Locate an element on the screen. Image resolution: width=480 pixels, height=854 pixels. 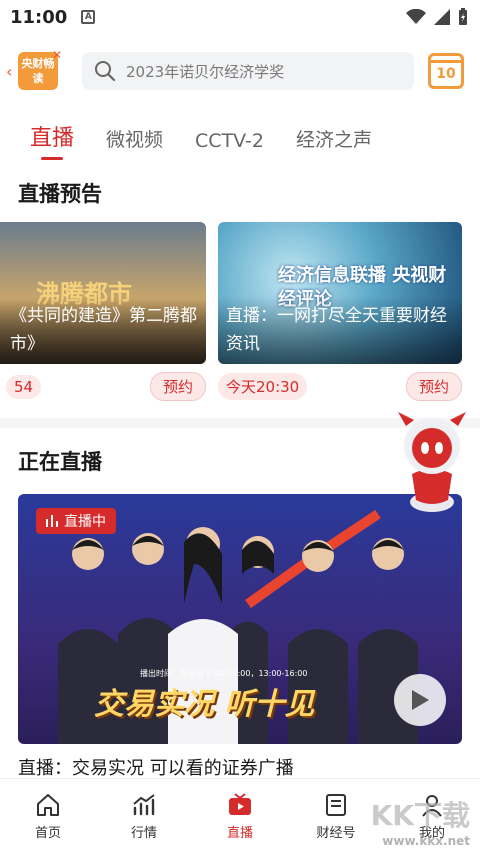
status-time: 11:00 is located at coordinates (39, 17).